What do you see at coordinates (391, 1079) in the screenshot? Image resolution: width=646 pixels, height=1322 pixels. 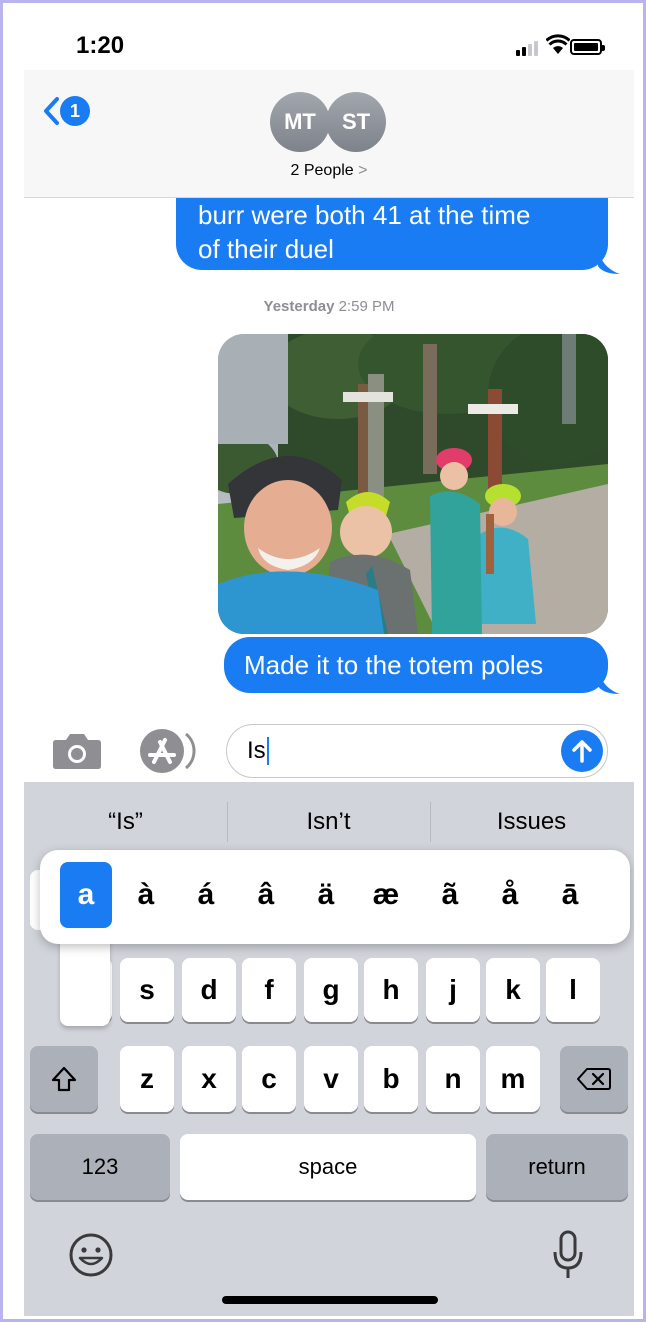 I see `key-b: b` at bounding box center [391, 1079].